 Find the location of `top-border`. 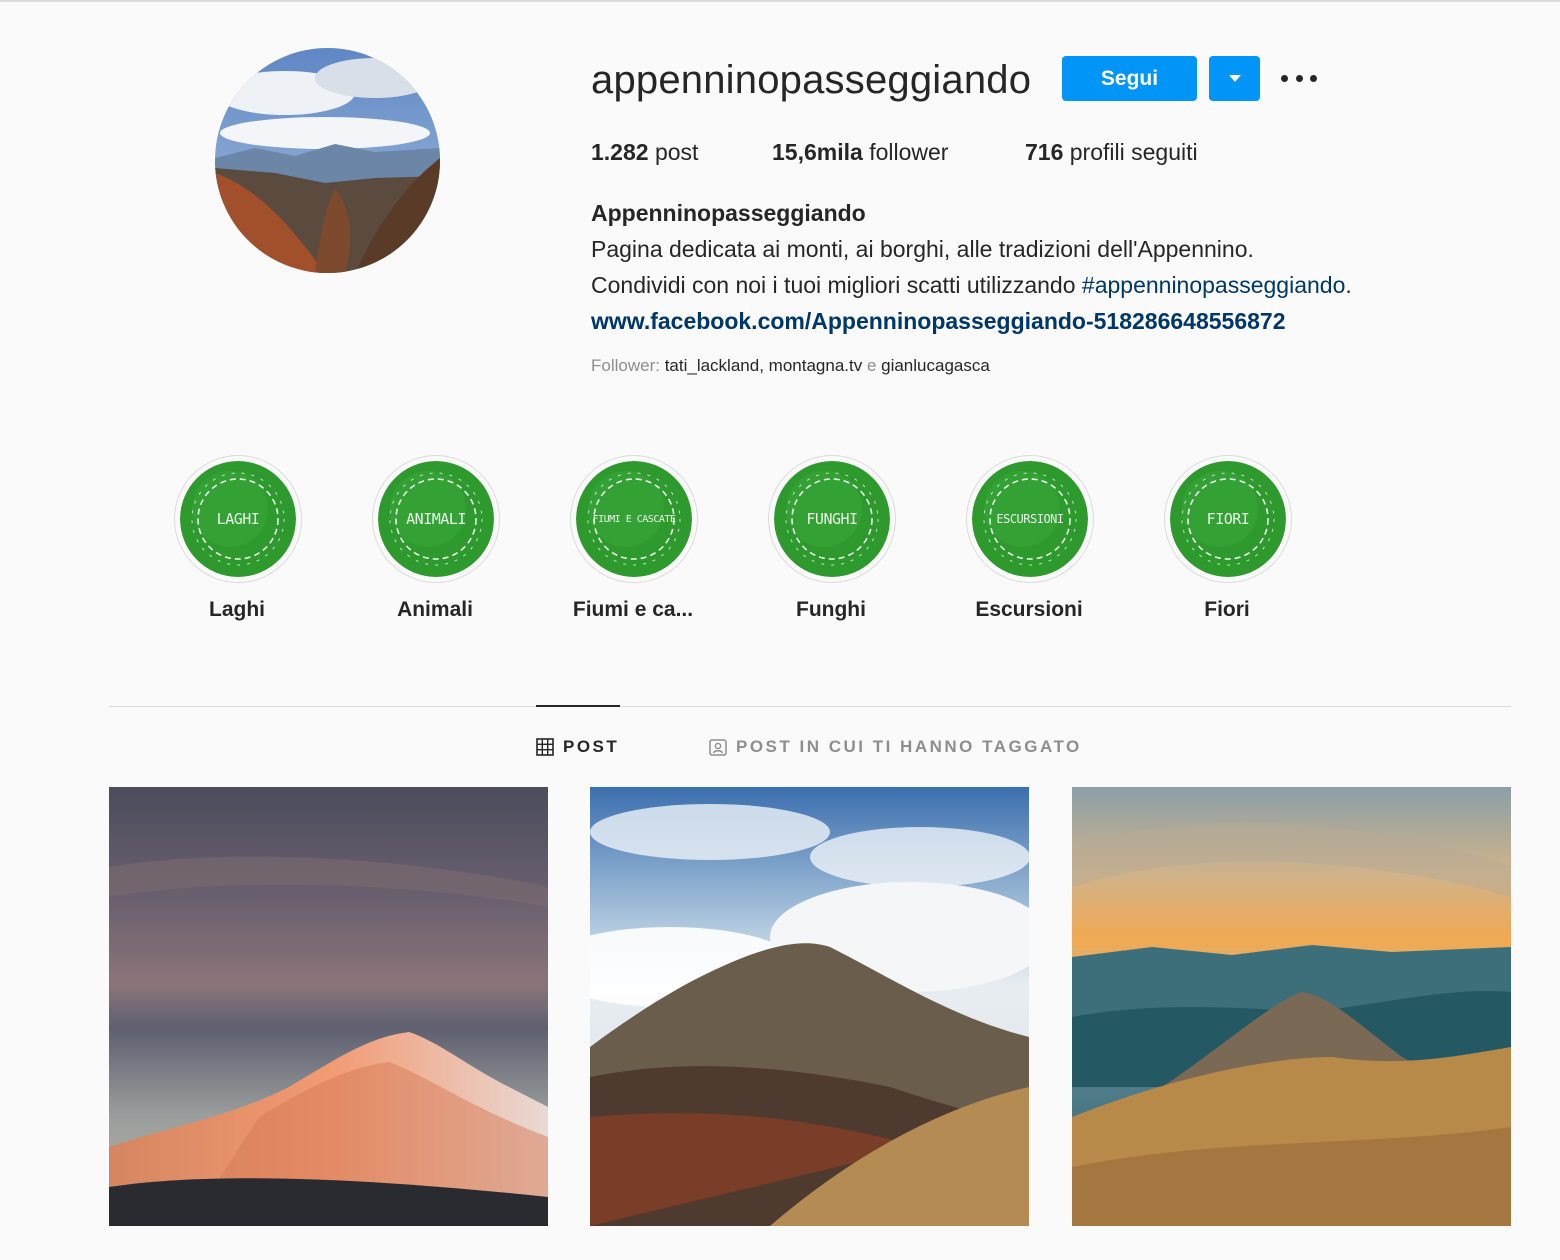

top-border is located at coordinates (780, 1).